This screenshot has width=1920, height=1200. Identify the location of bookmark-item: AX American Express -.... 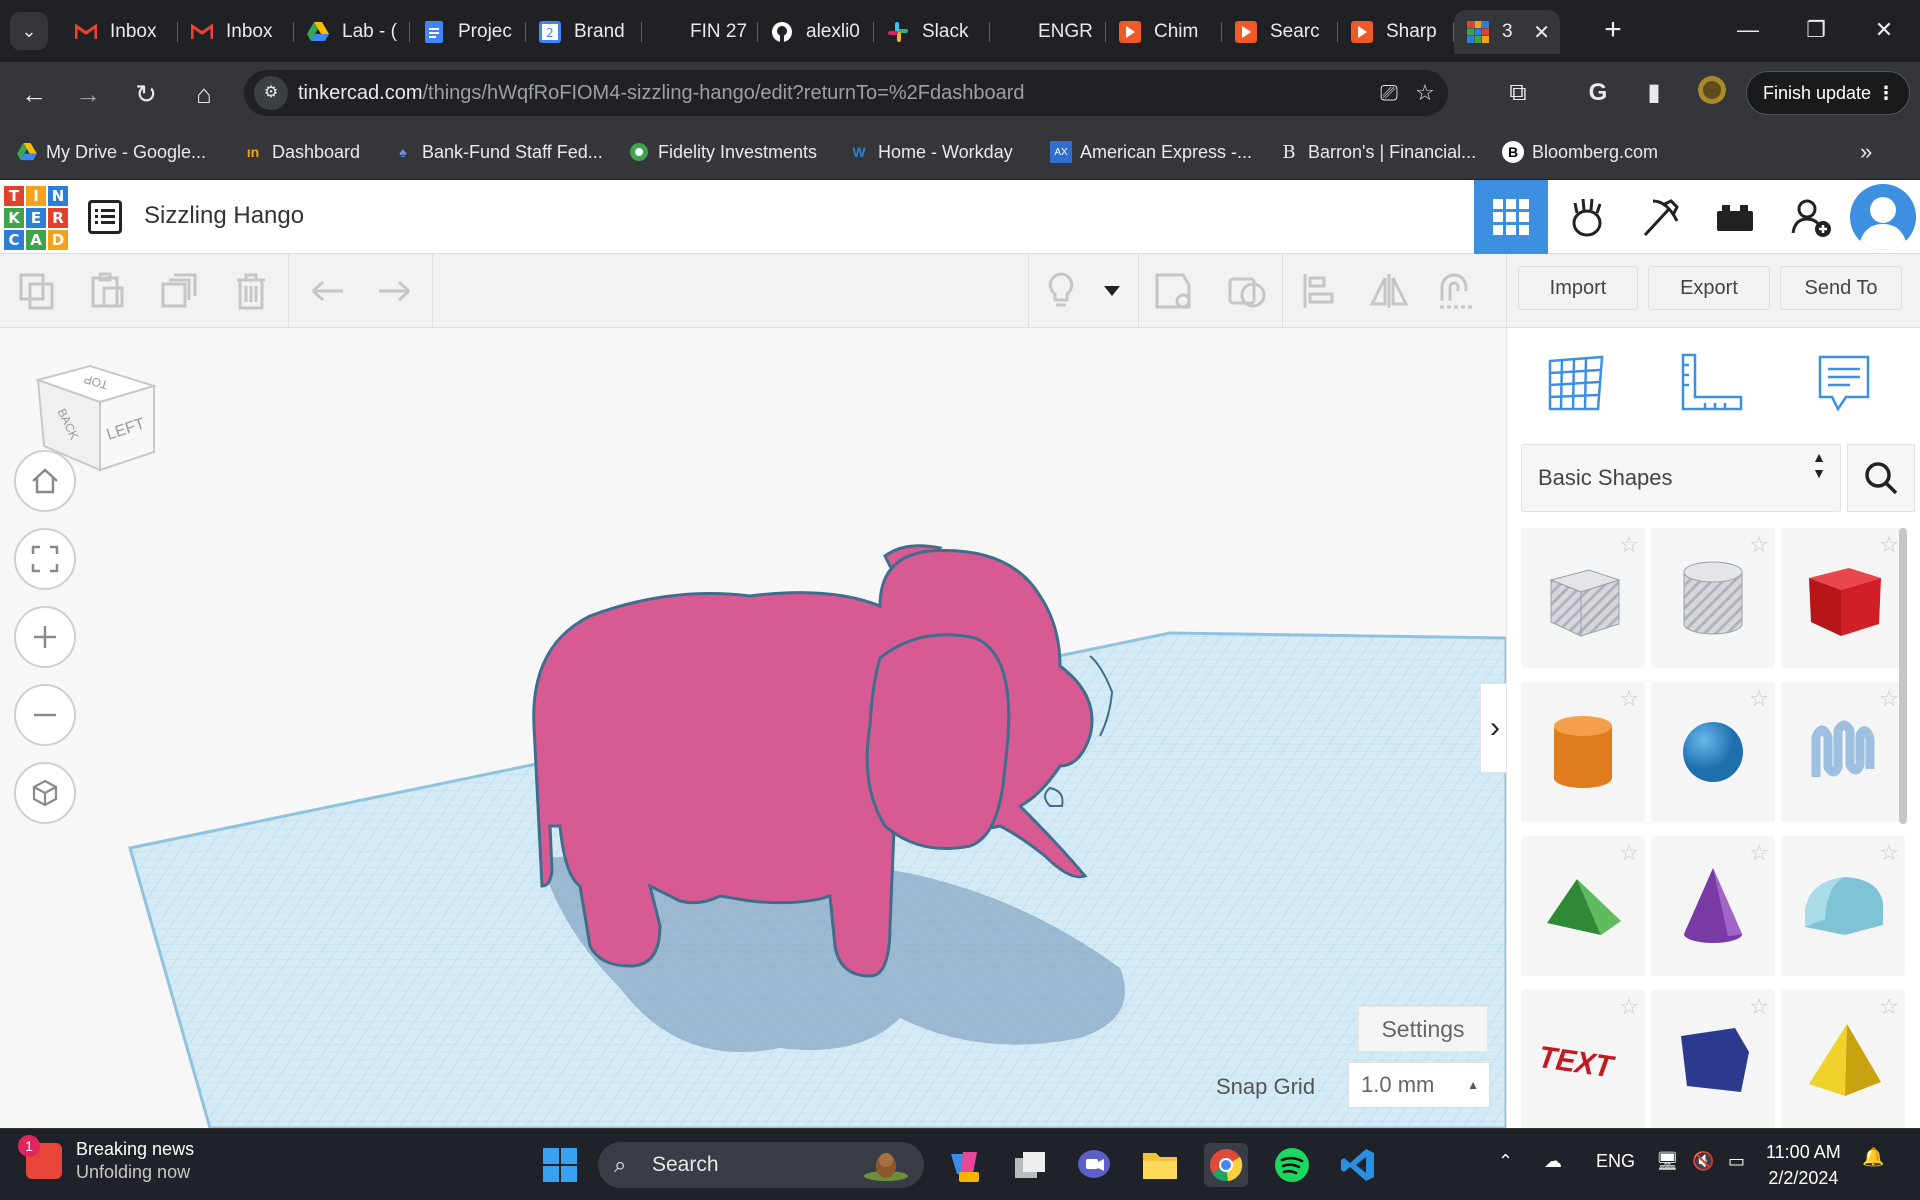
(1151, 152).